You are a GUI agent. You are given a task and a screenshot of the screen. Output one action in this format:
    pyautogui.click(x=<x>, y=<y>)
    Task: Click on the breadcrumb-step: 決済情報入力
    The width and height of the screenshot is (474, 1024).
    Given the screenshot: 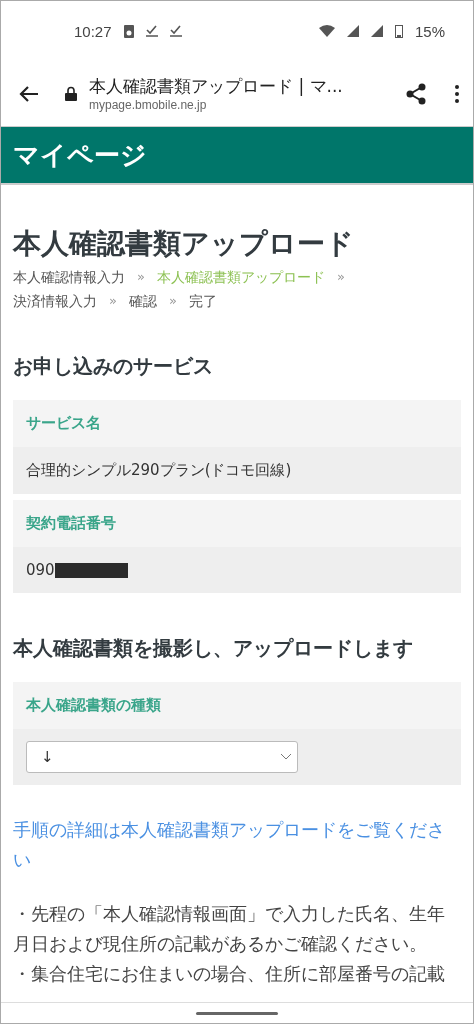 What is the action you would take?
    pyautogui.click(x=55, y=302)
    